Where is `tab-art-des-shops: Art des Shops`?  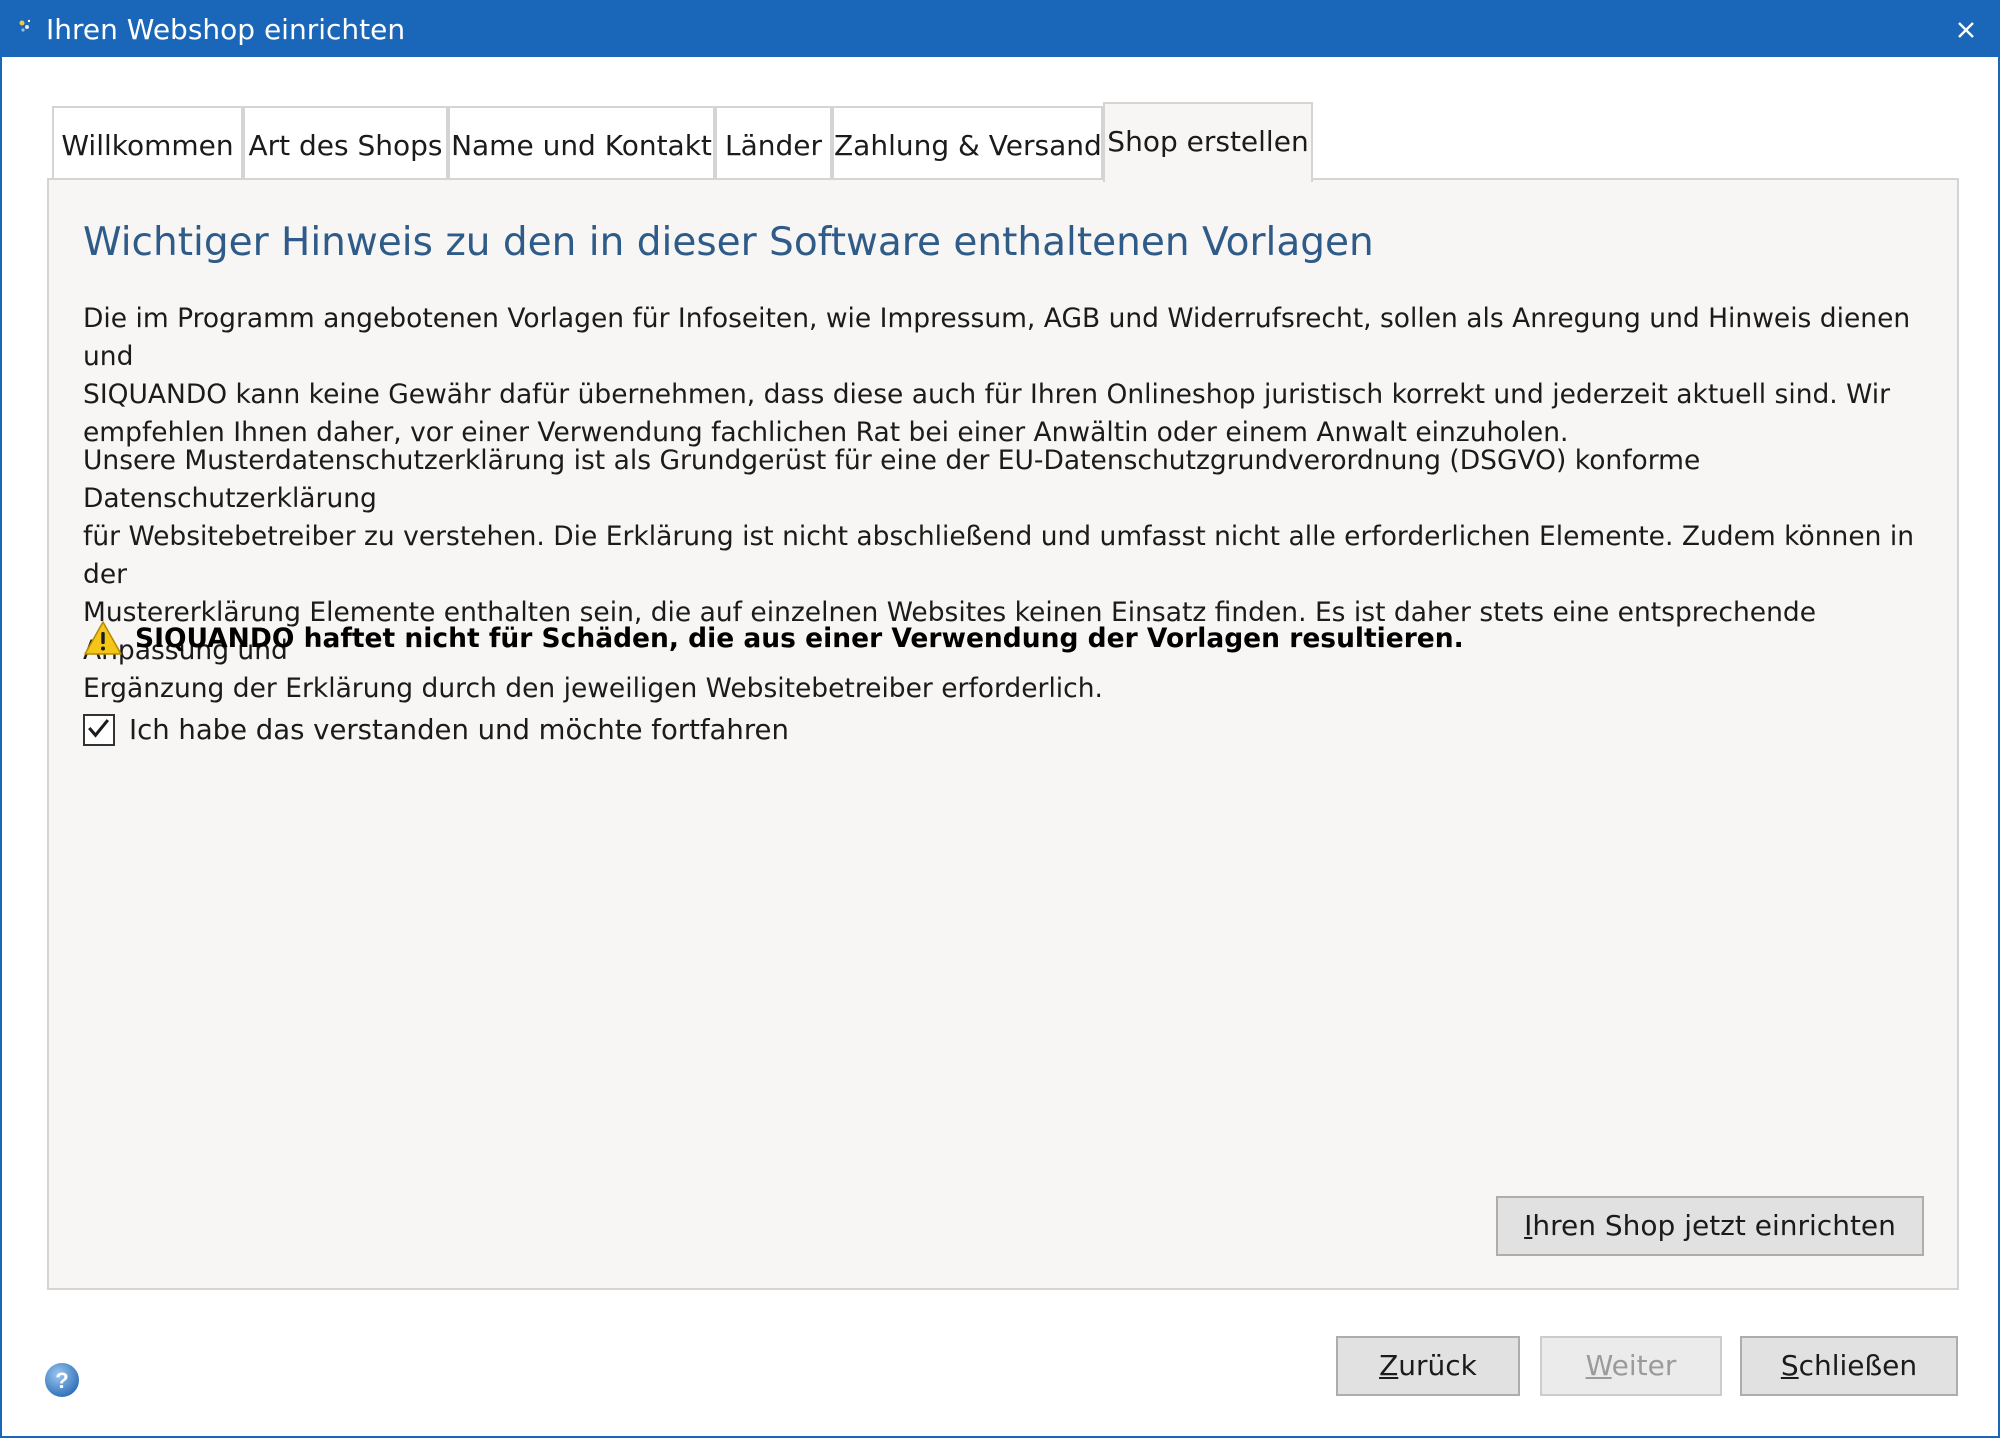 tab-art-des-shops: Art des Shops is located at coordinates (345, 143).